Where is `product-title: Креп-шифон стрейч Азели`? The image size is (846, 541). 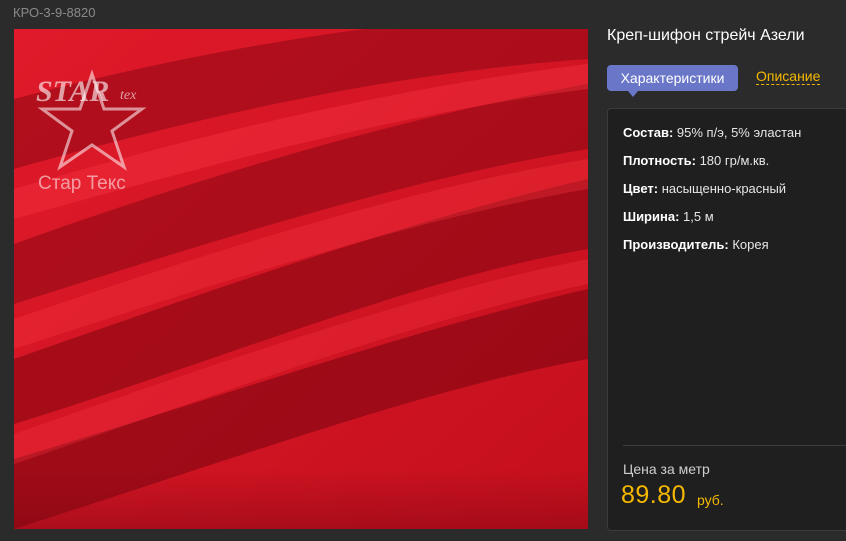
product-title: Креп-шифон стрейч Азели is located at coordinates (706, 35).